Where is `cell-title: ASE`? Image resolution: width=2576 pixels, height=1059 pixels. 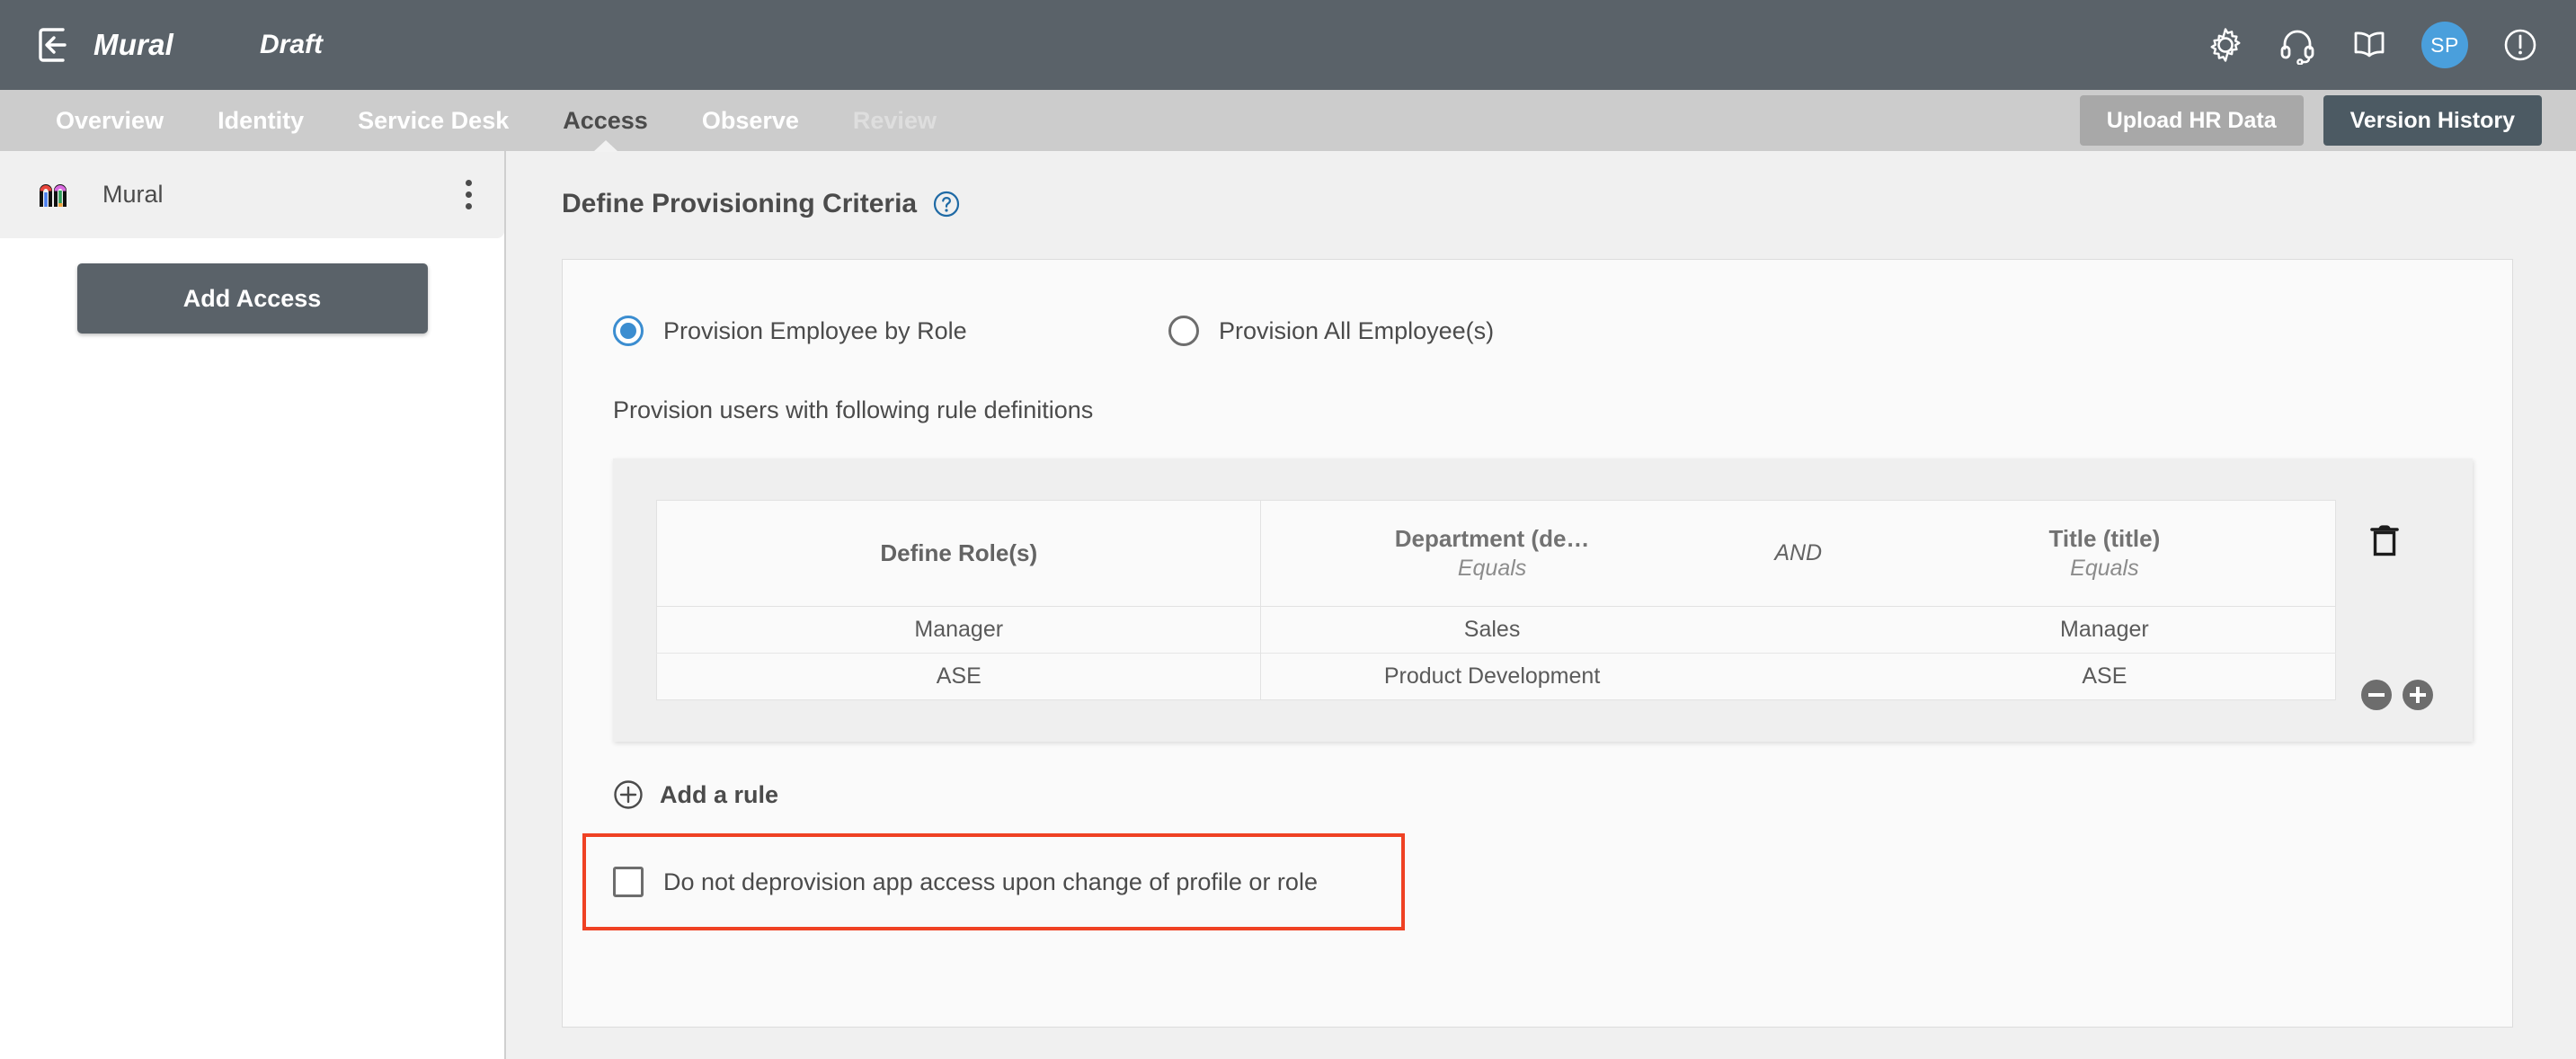 cell-title: ASE is located at coordinates (2104, 676).